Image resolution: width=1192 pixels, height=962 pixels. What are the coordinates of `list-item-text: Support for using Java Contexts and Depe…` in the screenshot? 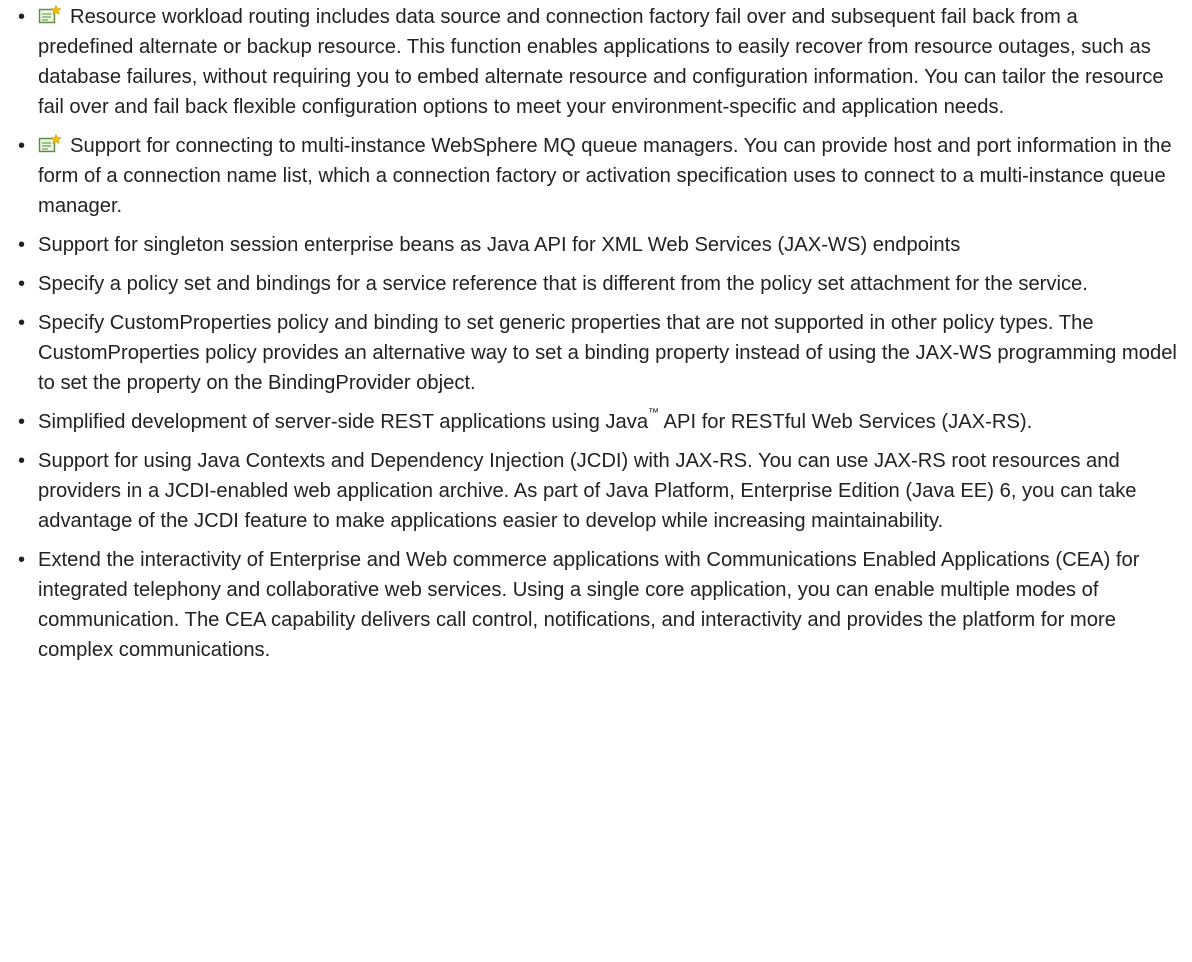 It's located at (587, 491).